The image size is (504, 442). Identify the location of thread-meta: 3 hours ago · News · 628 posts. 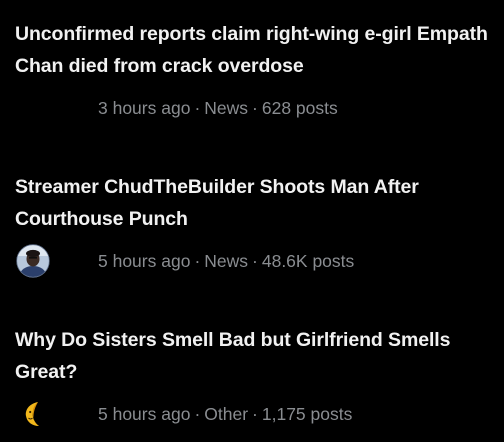
(252, 111).